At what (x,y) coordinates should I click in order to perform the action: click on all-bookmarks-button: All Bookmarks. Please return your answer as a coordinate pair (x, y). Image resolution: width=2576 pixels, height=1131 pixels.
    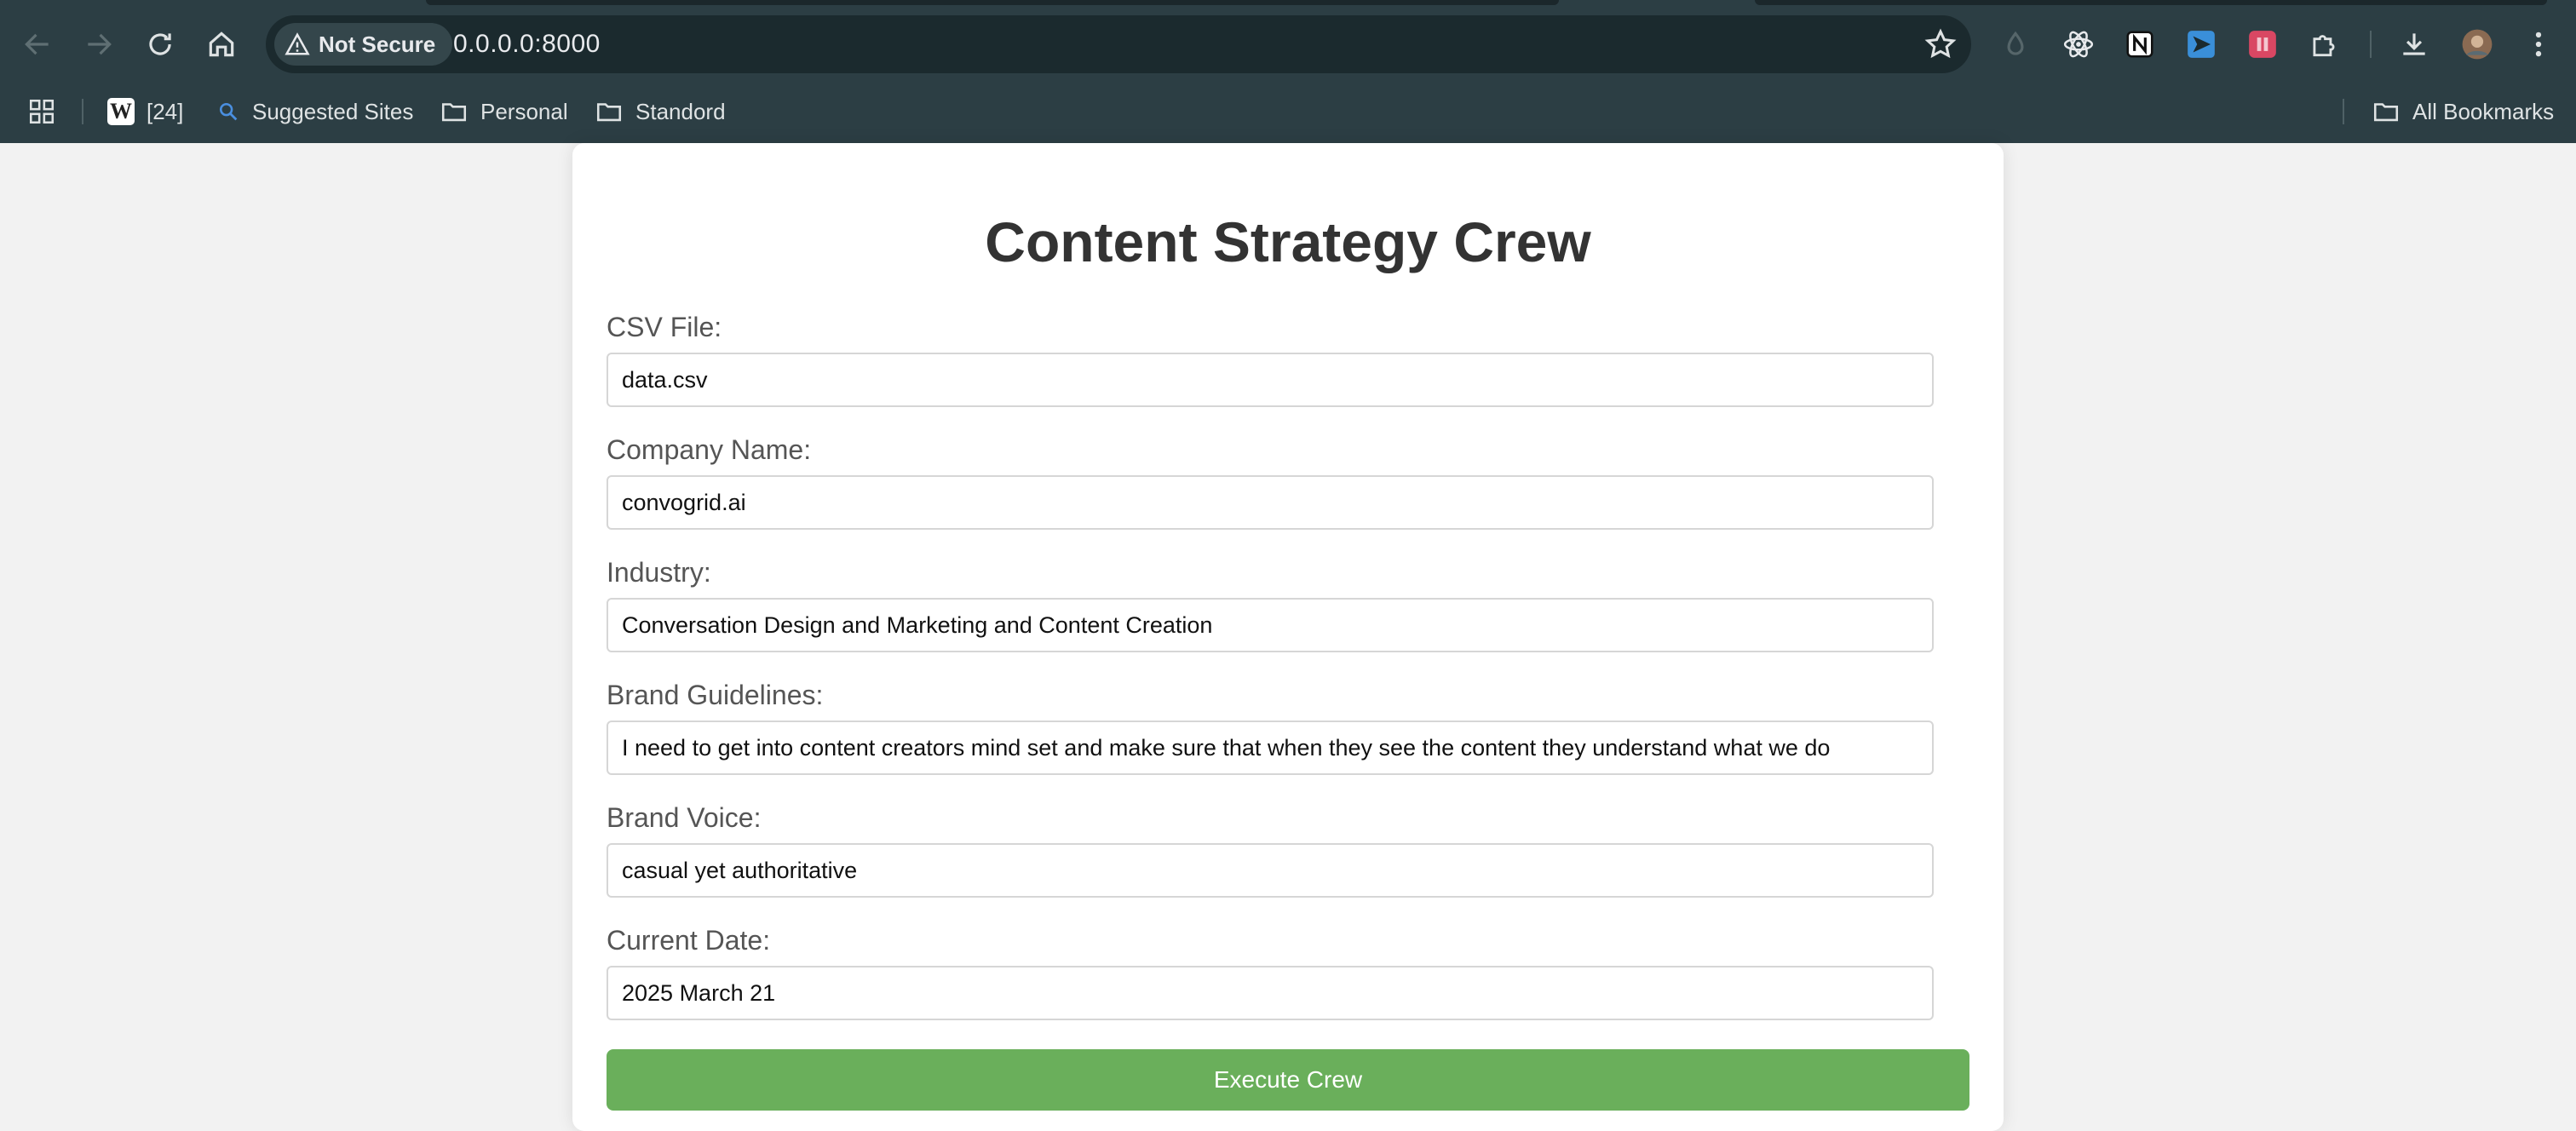
    Looking at the image, I should click on (2463, 112).